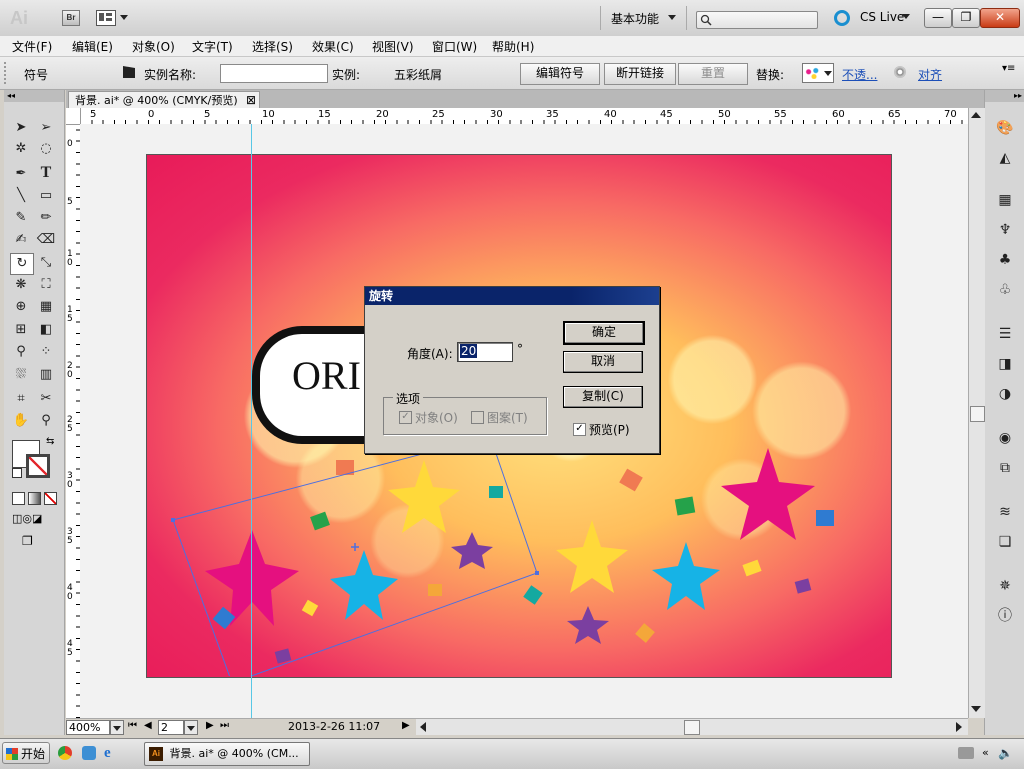  What do you see at coordinates (1000, 18) in the screenshot?
I see `close-button: ✕` at bounding box center [1000, 18].